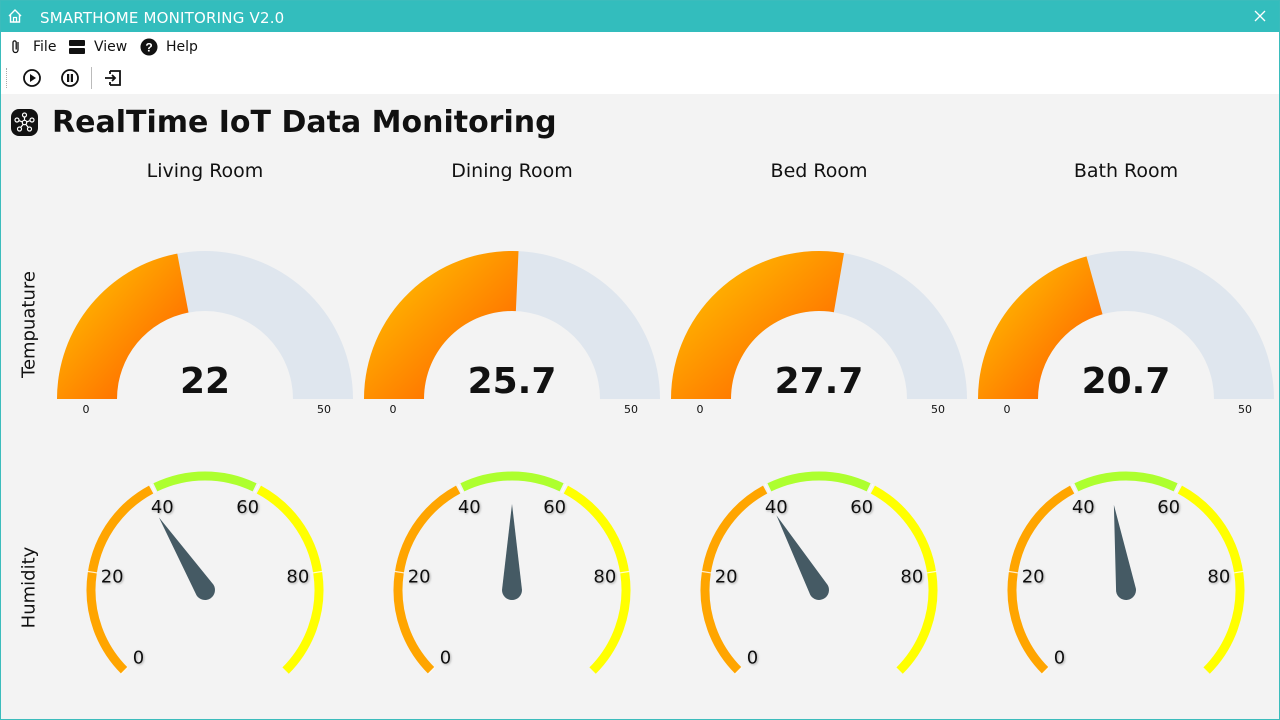  Describe the element at coordinates (112, 576) in the screenshot. I see `humidity-tick-label-living-1: 20` at that location.